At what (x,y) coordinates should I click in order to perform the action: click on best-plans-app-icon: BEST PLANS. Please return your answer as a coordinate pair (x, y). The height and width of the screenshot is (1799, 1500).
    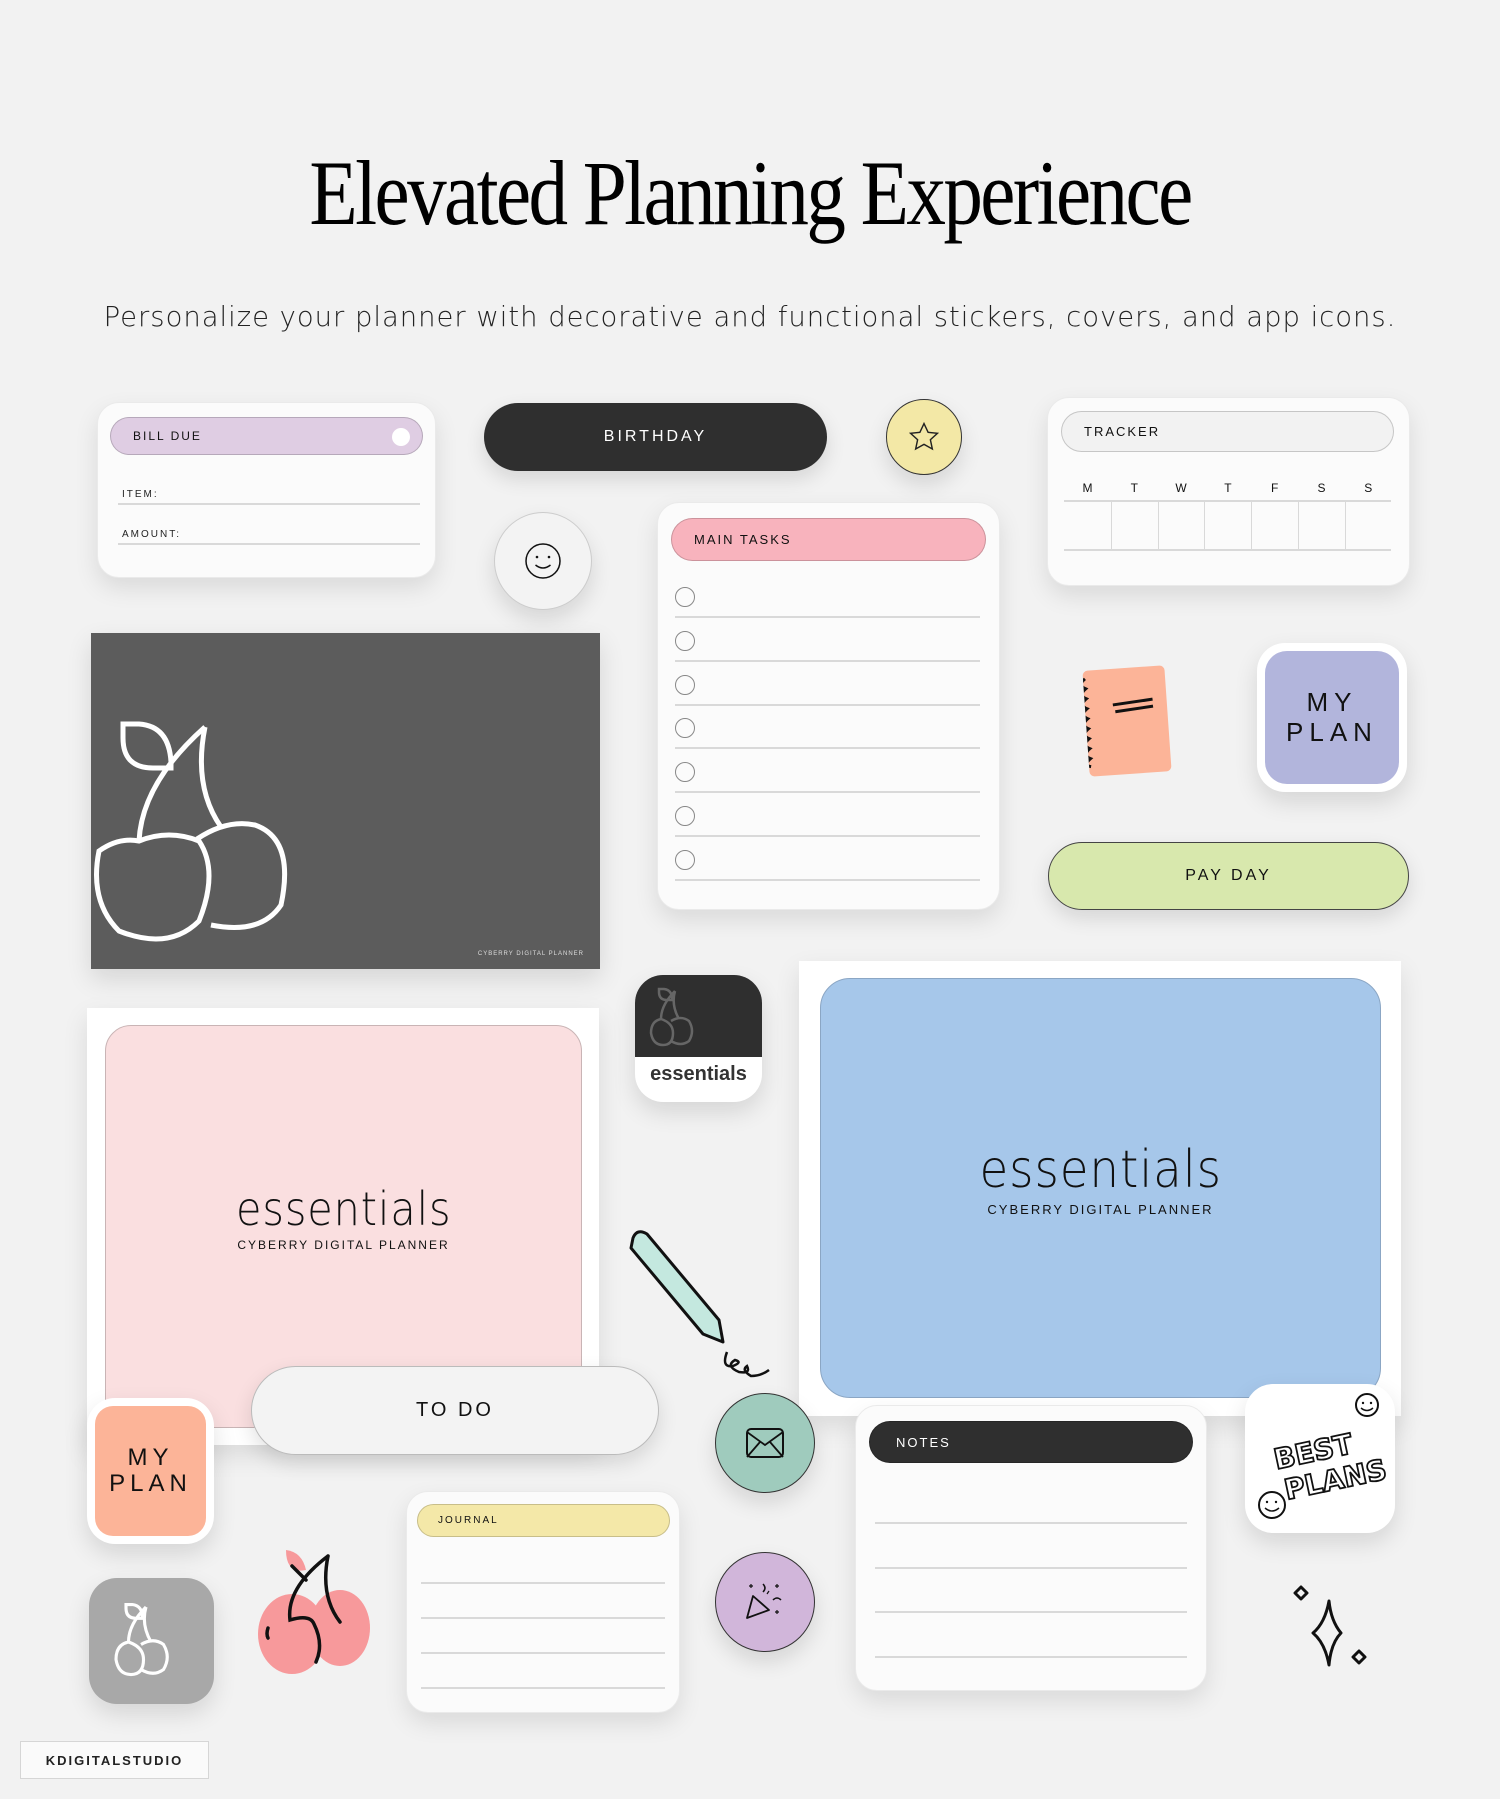
    Looking at the image, I should click on (1320, 1458).